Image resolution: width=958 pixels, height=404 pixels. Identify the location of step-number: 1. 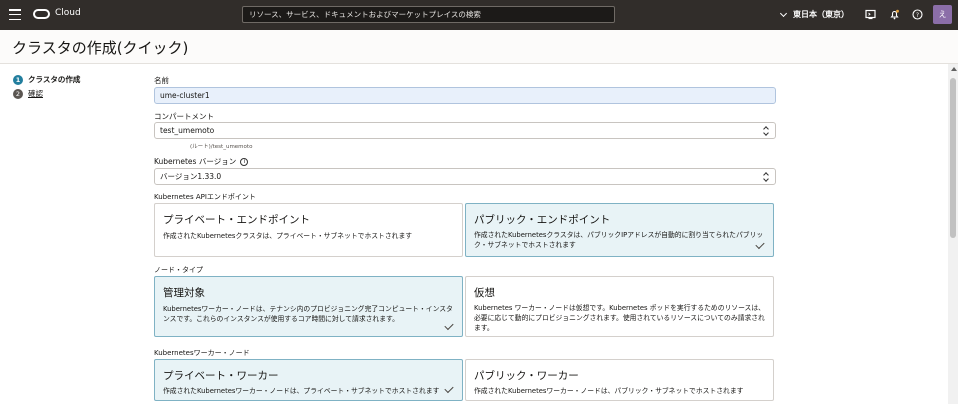
(18, 79).